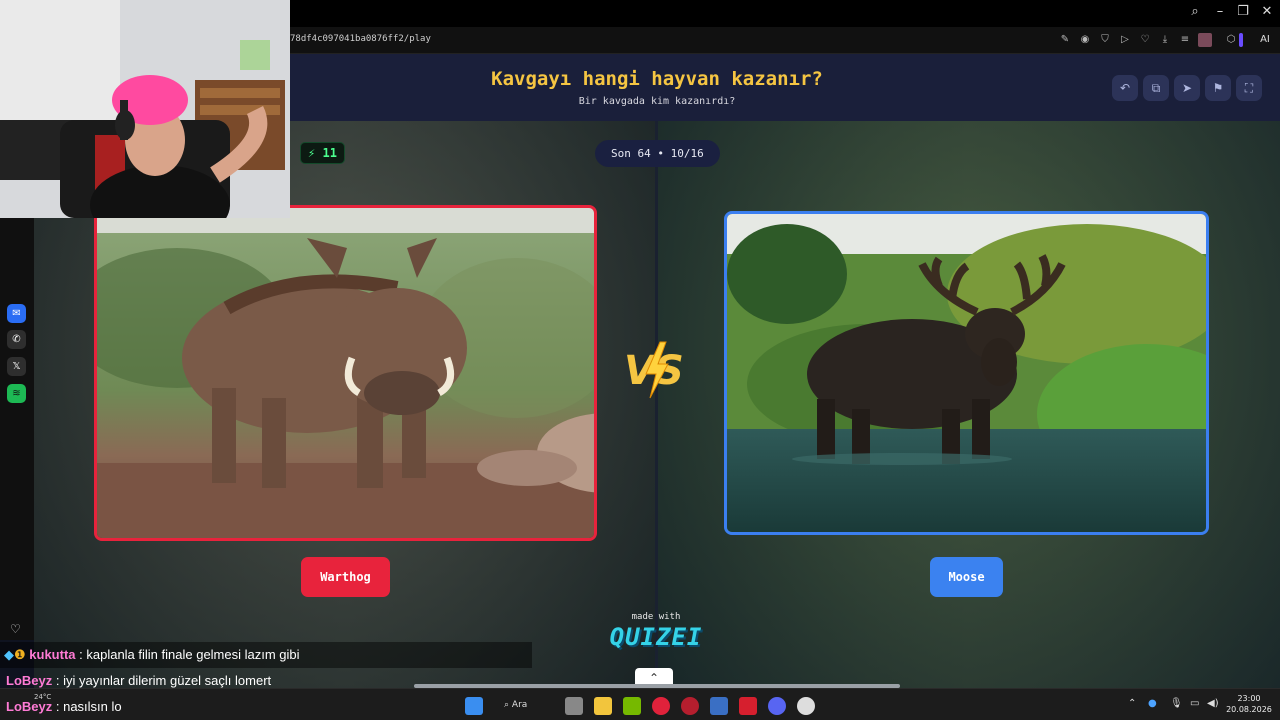  I want to click on close-button: ✕, so click(1267, 11).